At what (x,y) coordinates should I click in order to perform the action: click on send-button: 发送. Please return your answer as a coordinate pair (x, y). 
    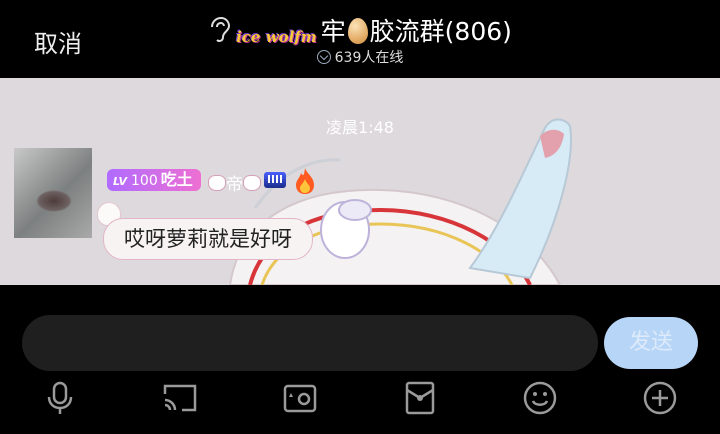
    Looking at the image, I should click on (651, 343).